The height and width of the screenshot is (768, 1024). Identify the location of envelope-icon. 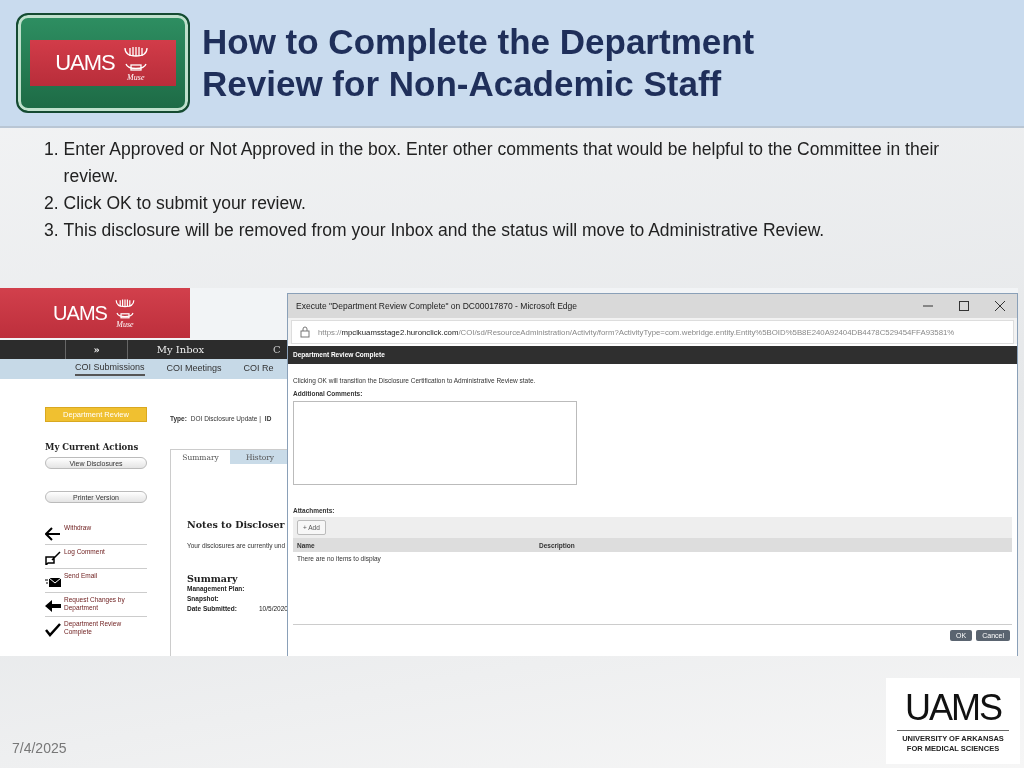
(53, 582).